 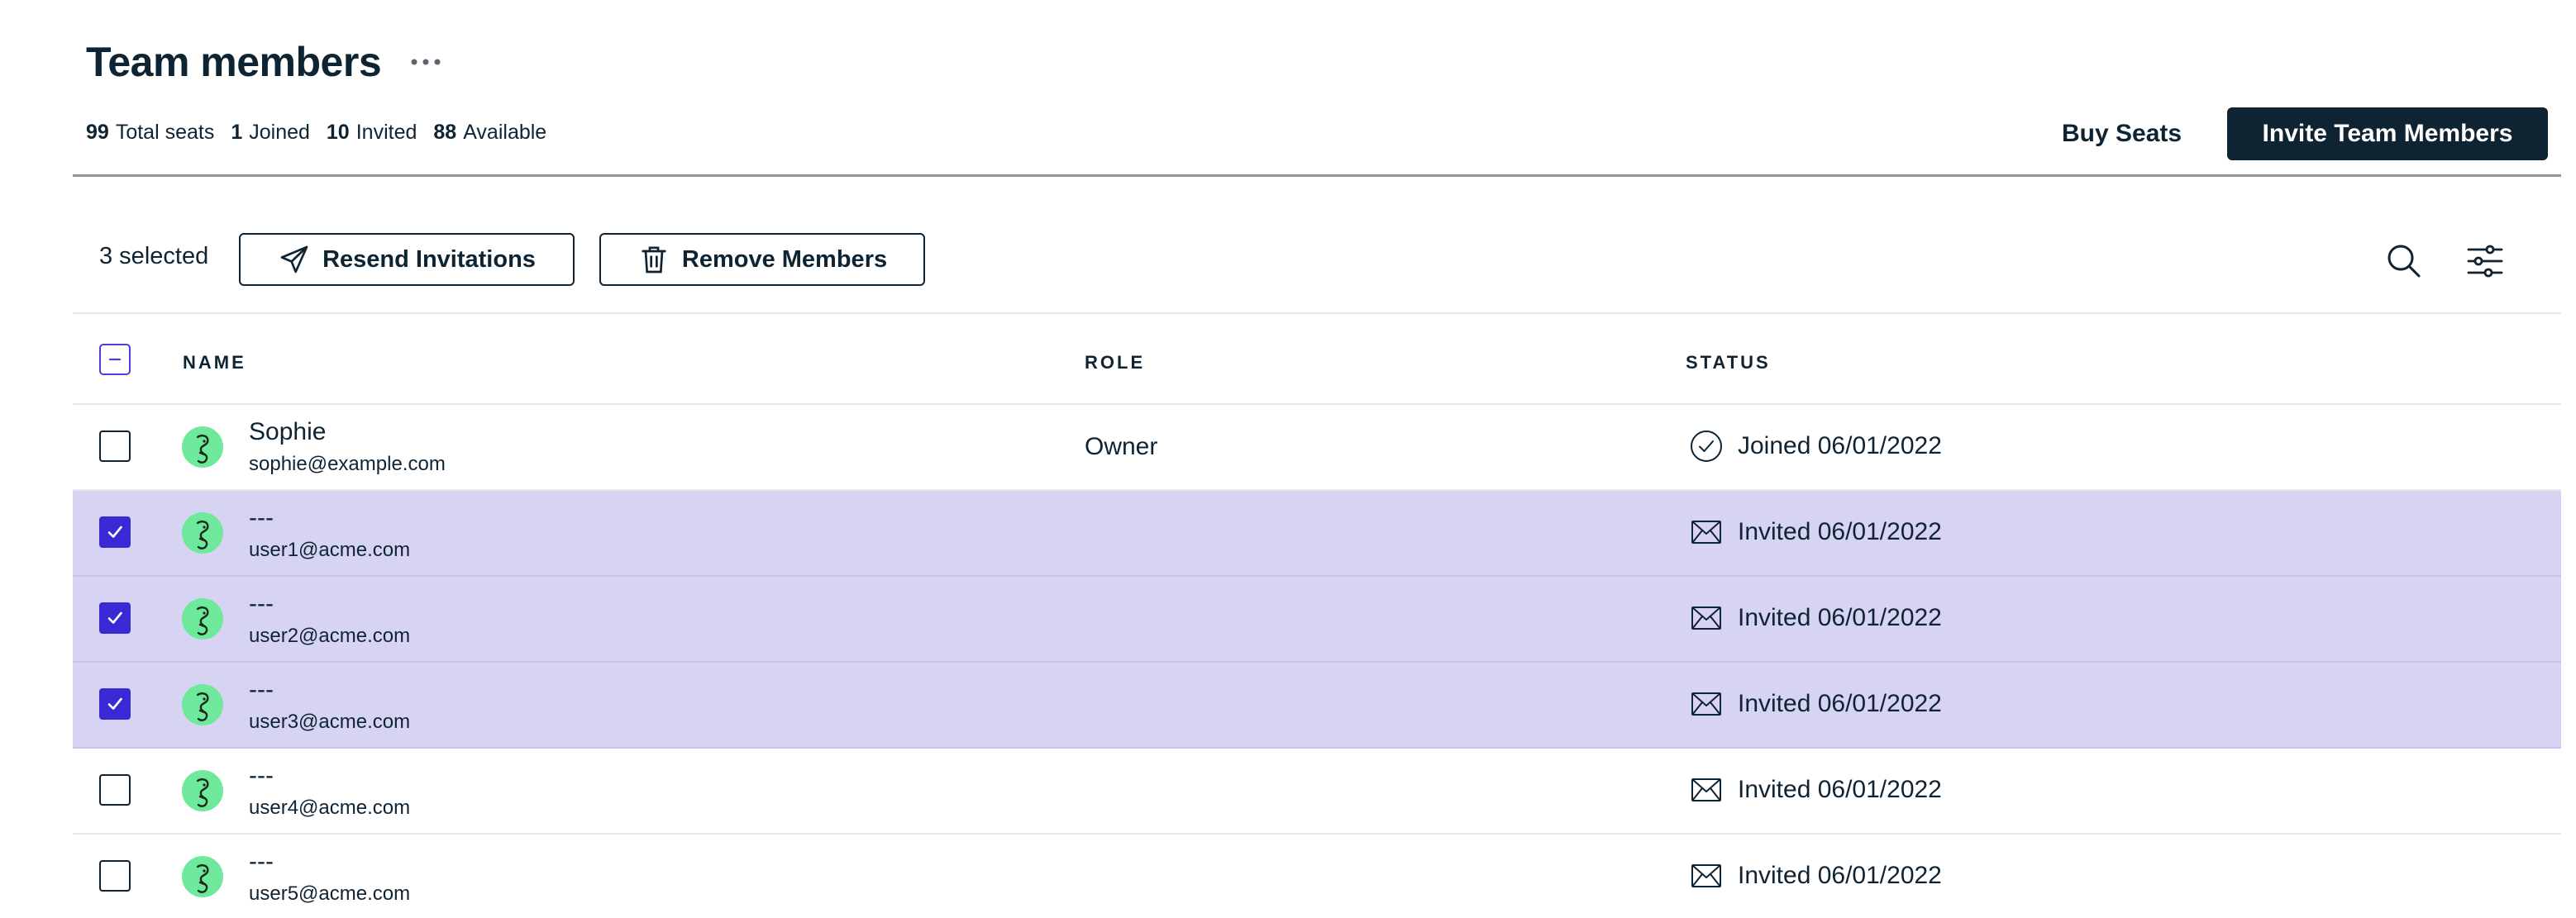 What do you see at coordinates (330, 893) in the screenshot?
I see `member-email: user5@acme.com` at bounding box center [330, 893].